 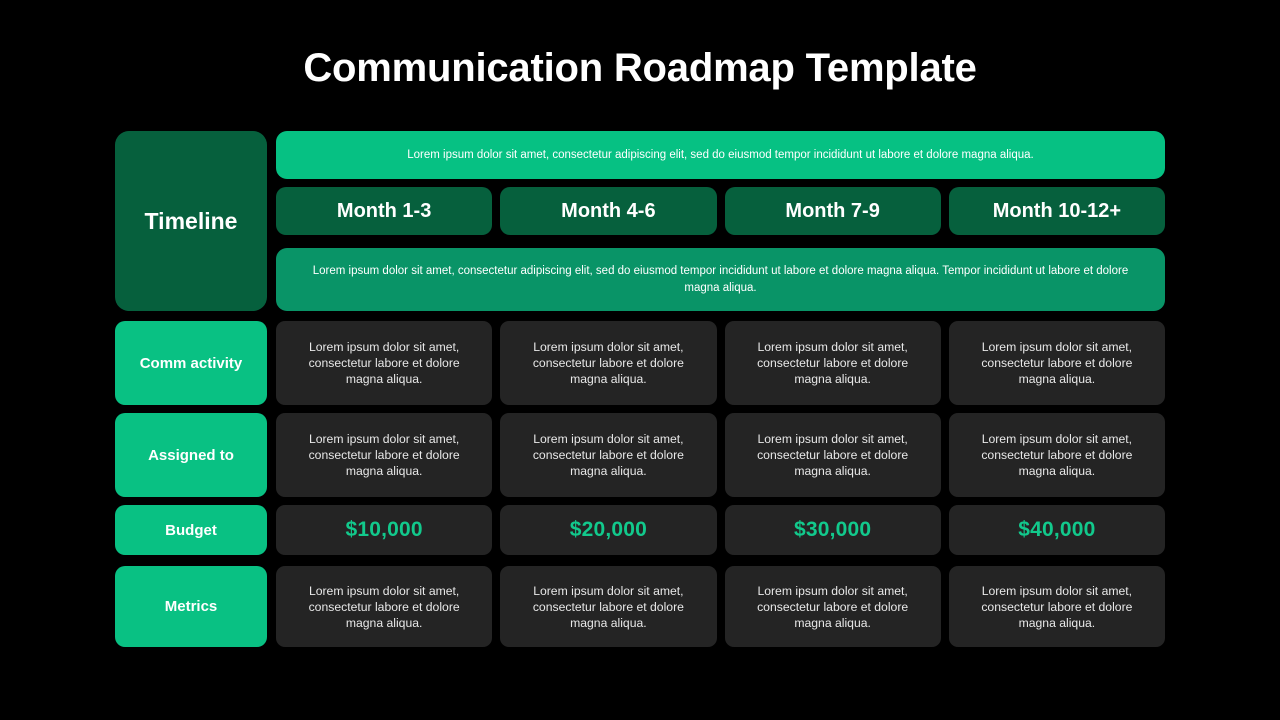 I want to click on row-label-assigned-to: Assigned to, so click(x=191, y=455).